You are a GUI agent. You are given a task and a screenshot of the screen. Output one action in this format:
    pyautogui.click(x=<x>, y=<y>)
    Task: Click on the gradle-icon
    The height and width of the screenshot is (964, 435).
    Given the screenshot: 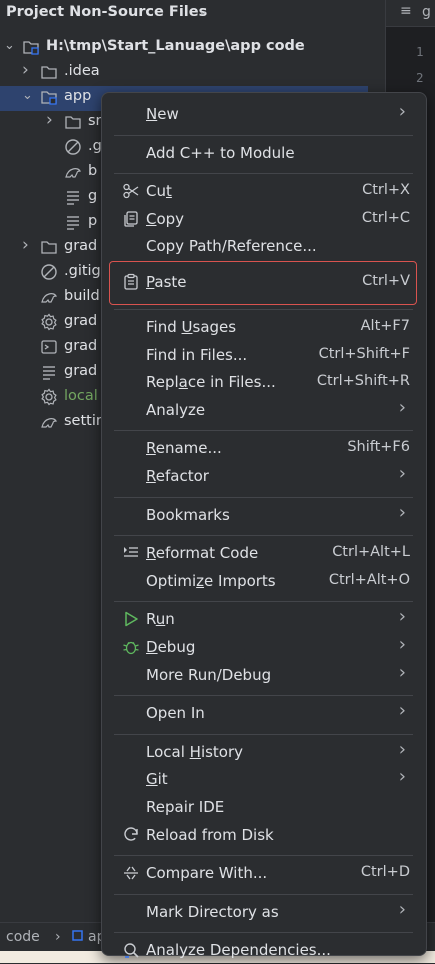 What is the action you would take?
    pyautogui.click(x=49, y=297)
    